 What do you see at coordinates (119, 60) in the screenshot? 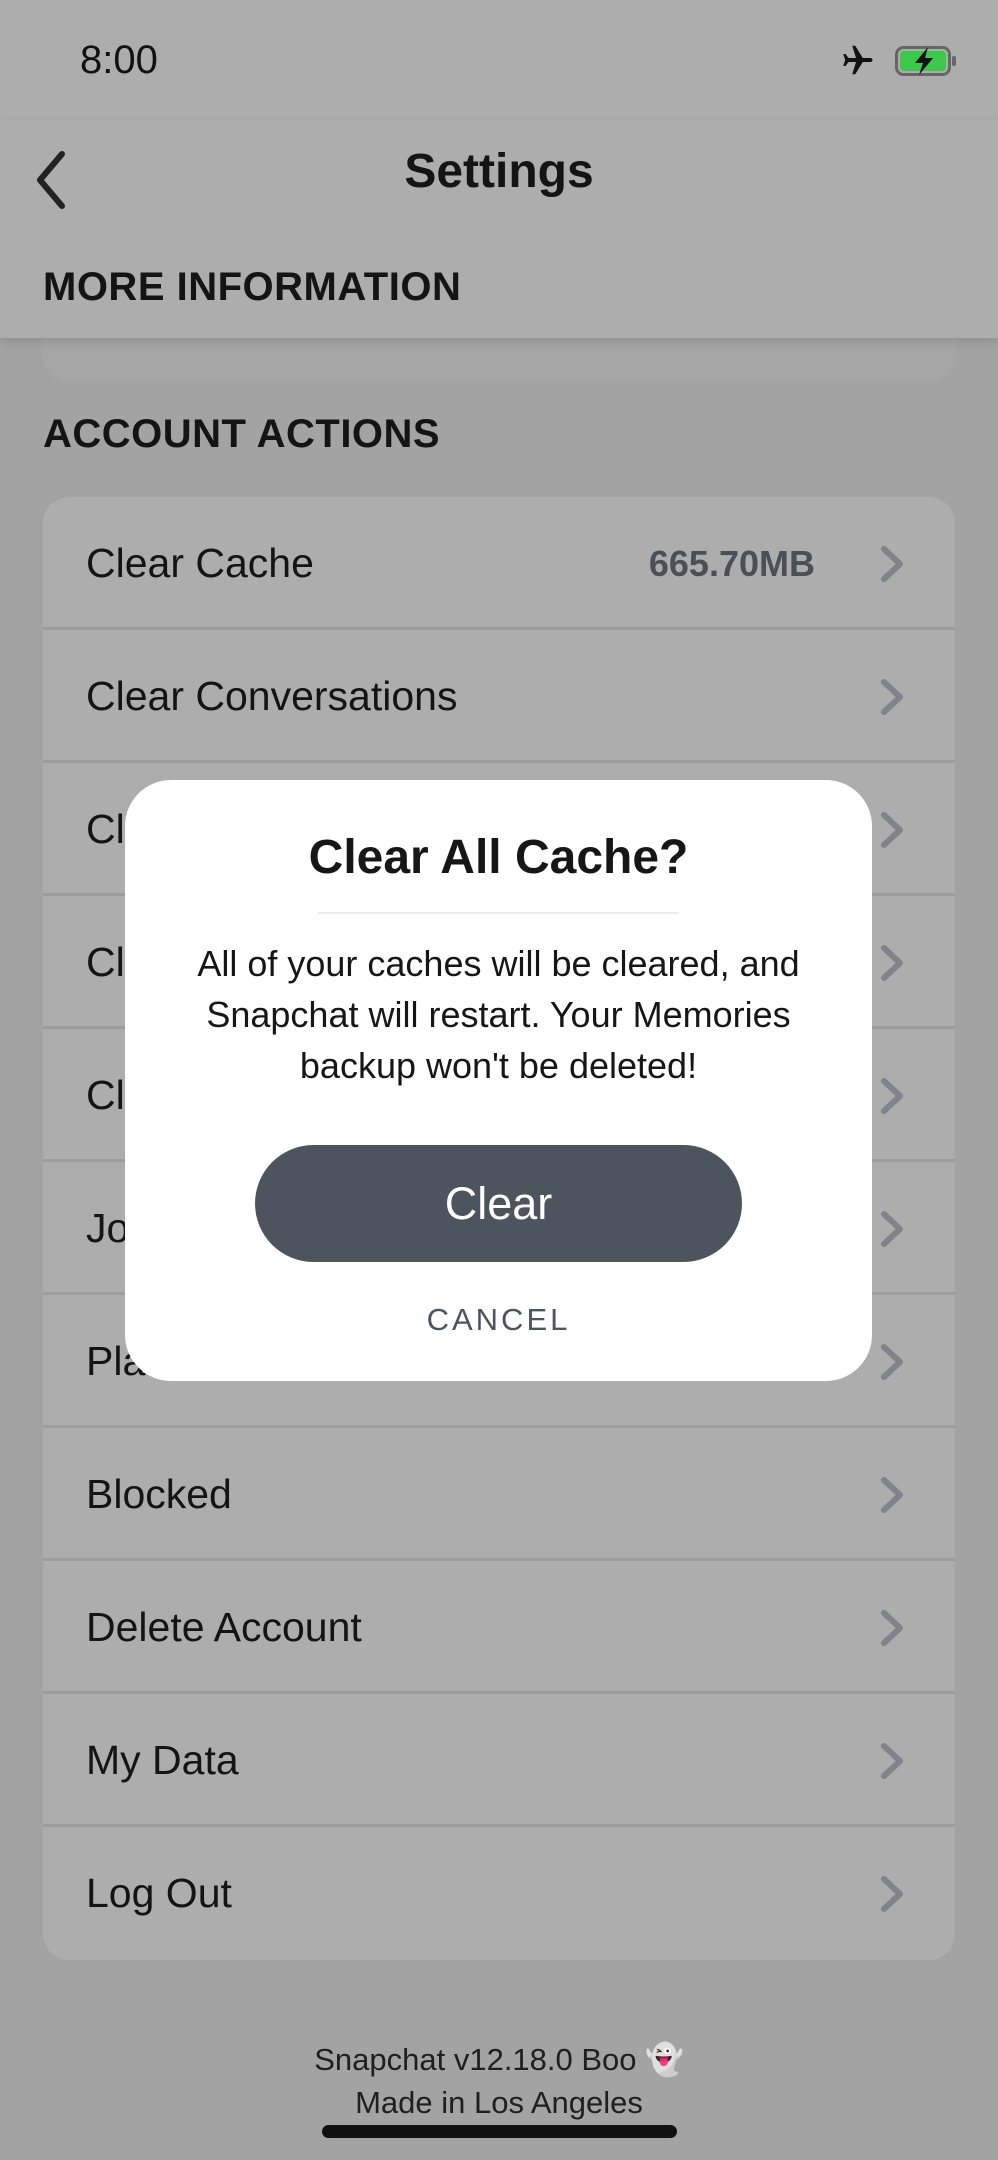
I see `status-time: 8:00` at bounding box center [119, 60].